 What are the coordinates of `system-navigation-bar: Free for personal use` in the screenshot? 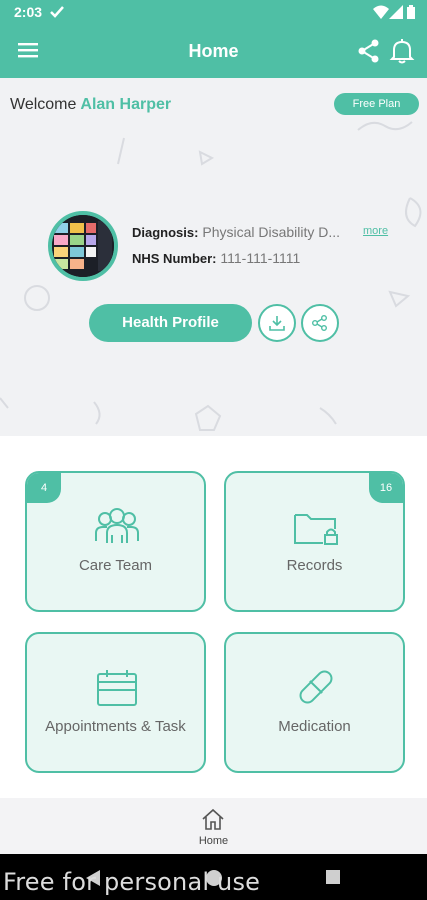 It's located at (213, 877).